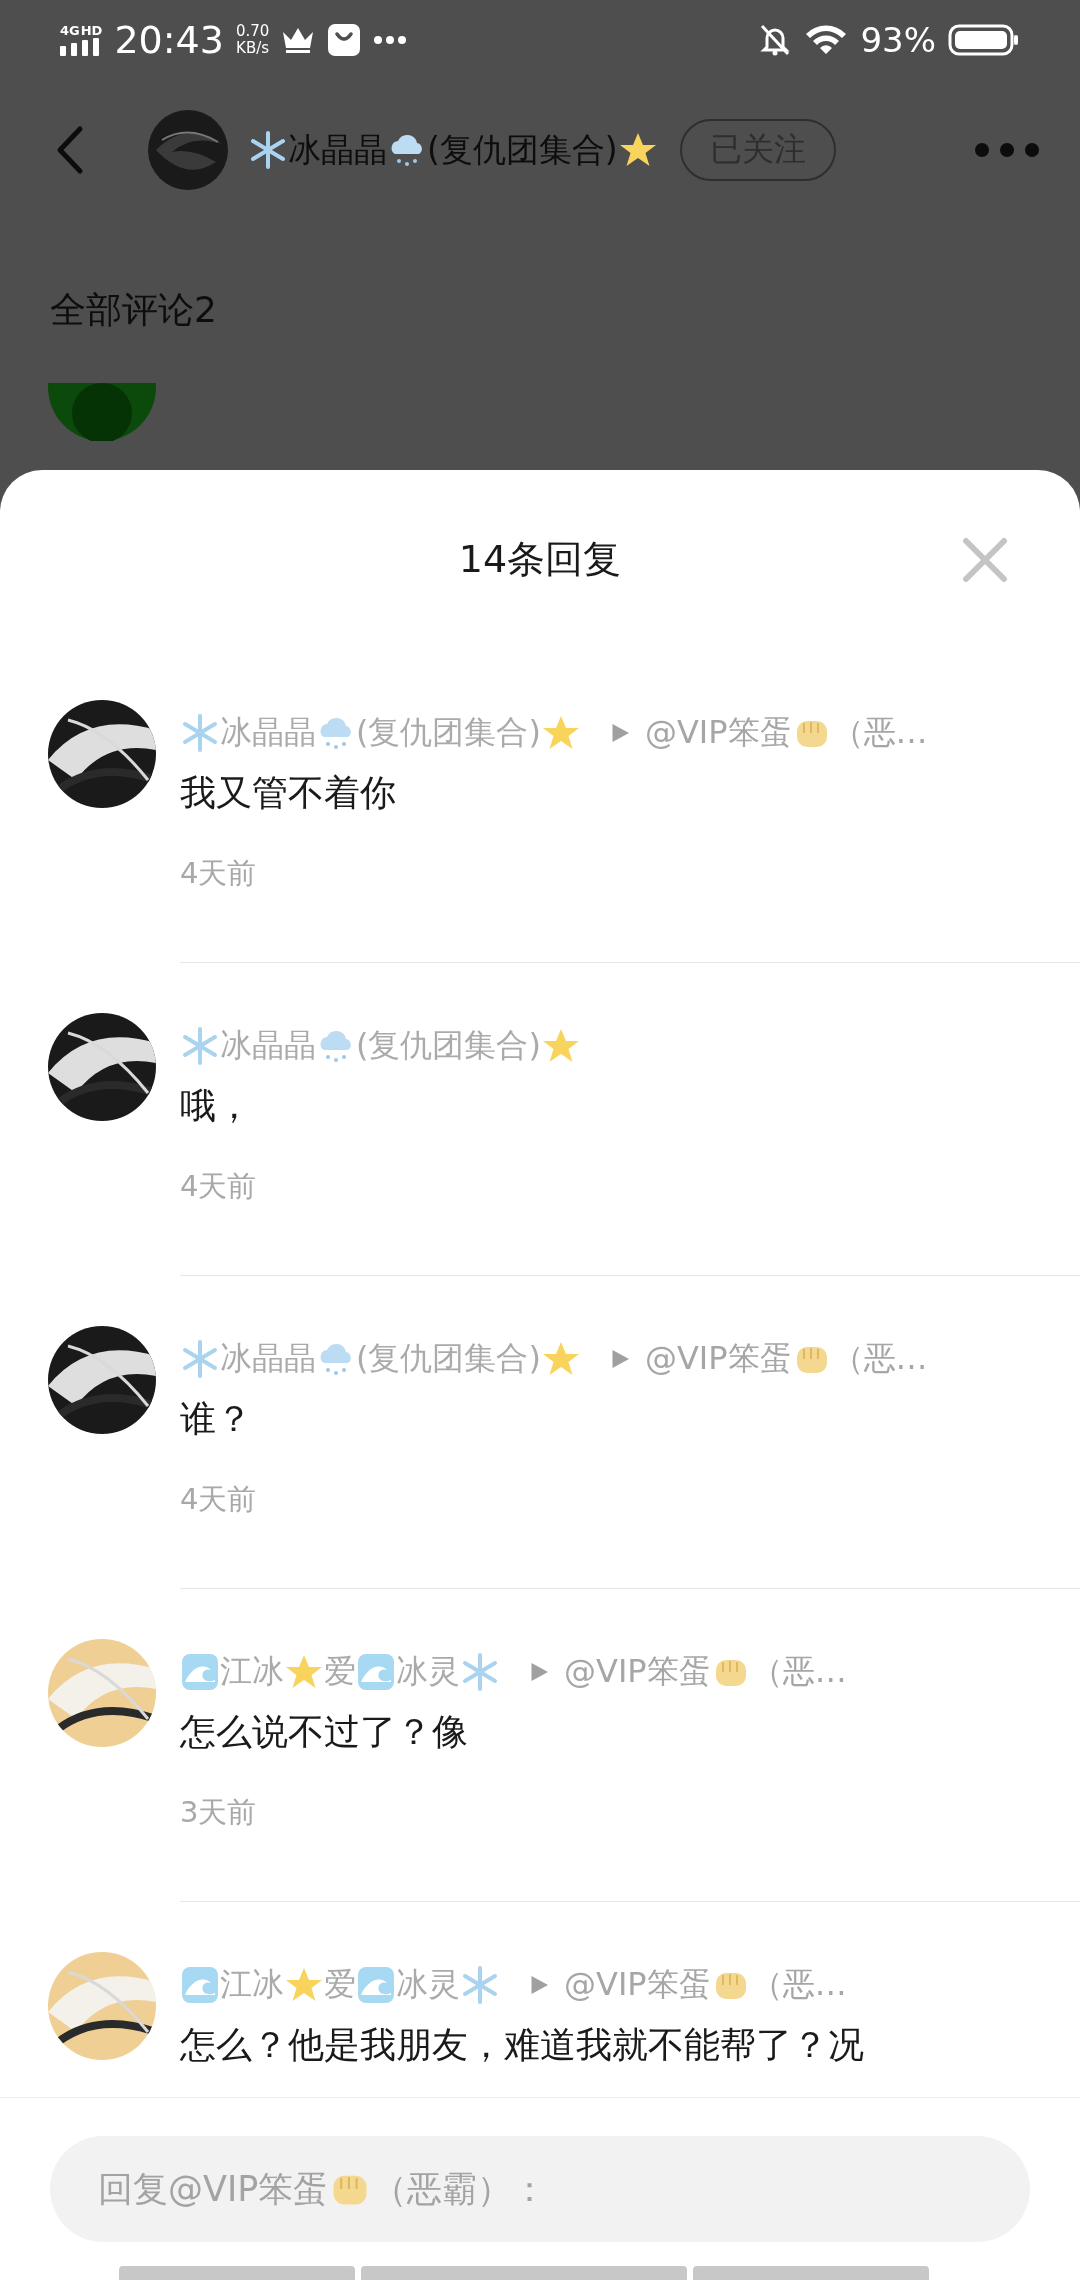  Describe the element at coordinates (252, 31) in the screenshot. I see `speed-value: 0.70` at that location.